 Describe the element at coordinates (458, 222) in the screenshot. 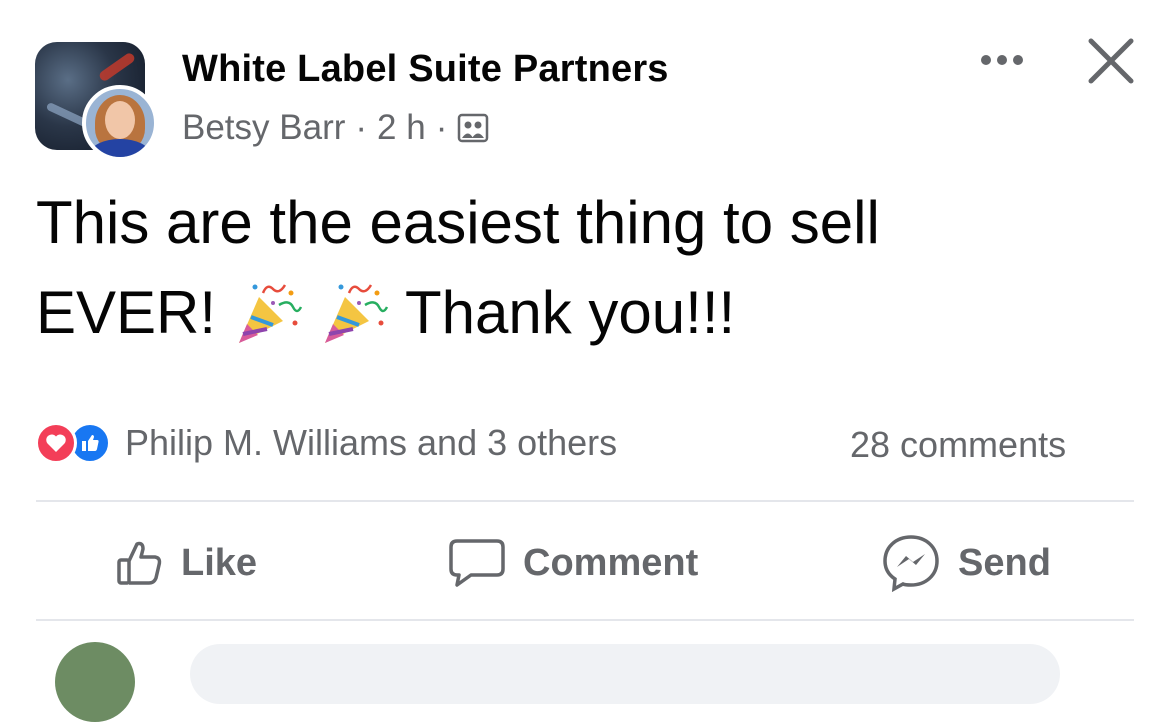

I see `post-text-line1: This are the easiest thing to sell` at that location.